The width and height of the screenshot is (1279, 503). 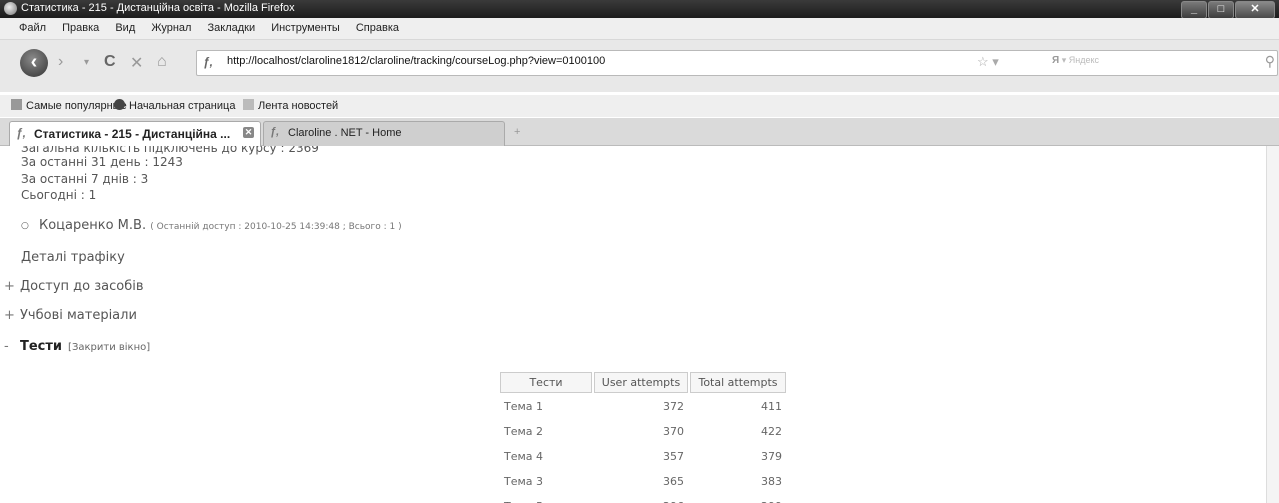 I want to click on menu-history: Журнал, so click(x=171, y=28).